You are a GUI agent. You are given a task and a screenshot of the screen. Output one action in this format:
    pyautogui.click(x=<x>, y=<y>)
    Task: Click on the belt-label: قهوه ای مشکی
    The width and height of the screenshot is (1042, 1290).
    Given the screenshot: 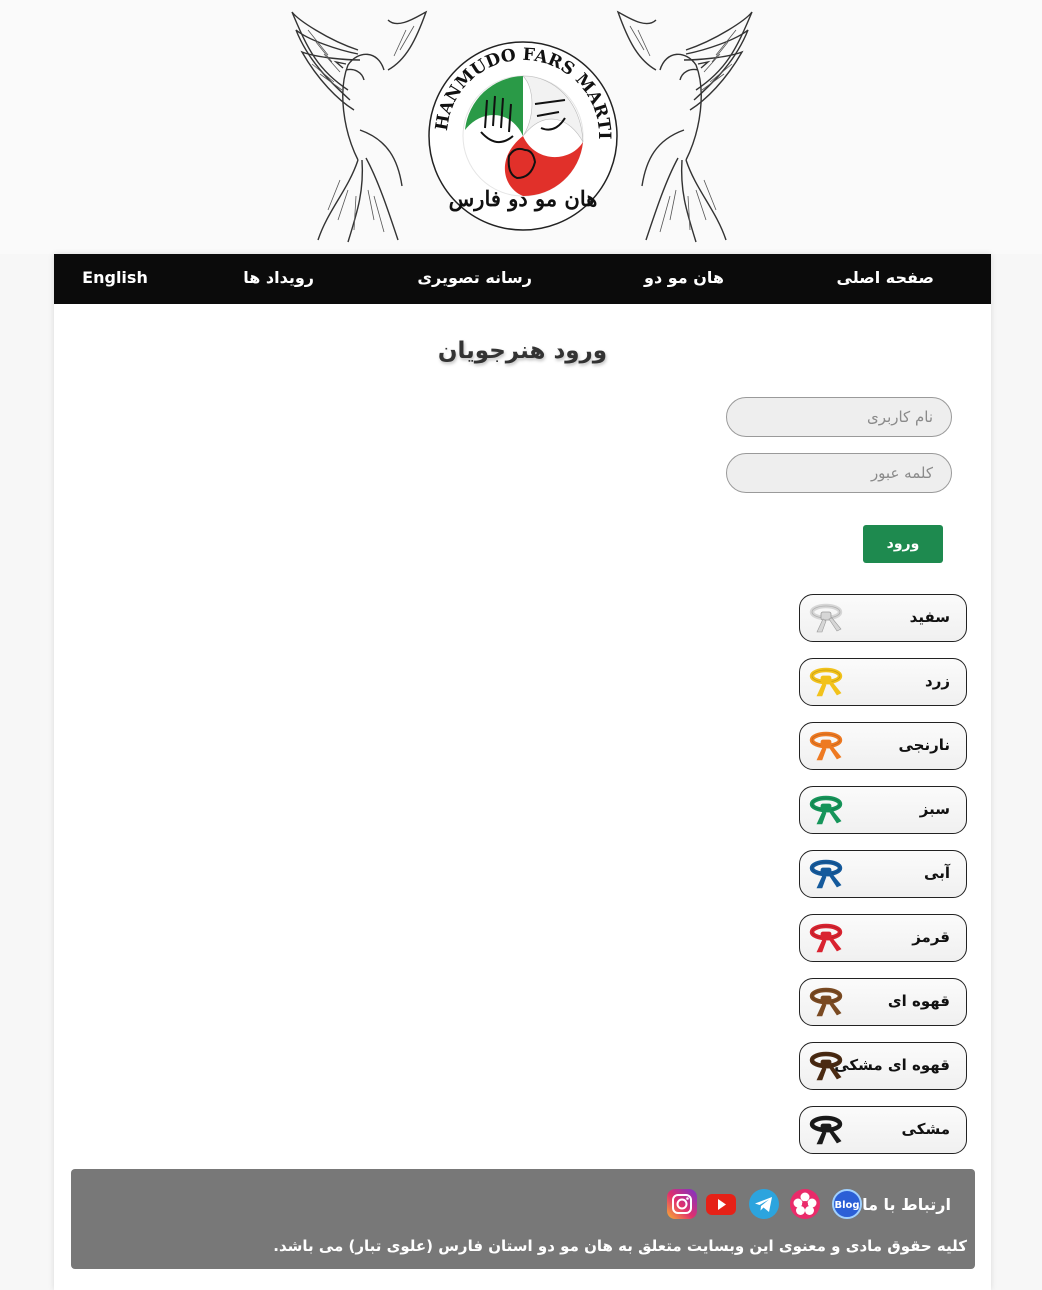 What is the action you would take?
    pyautogui.click(x=892, y=1065)
    